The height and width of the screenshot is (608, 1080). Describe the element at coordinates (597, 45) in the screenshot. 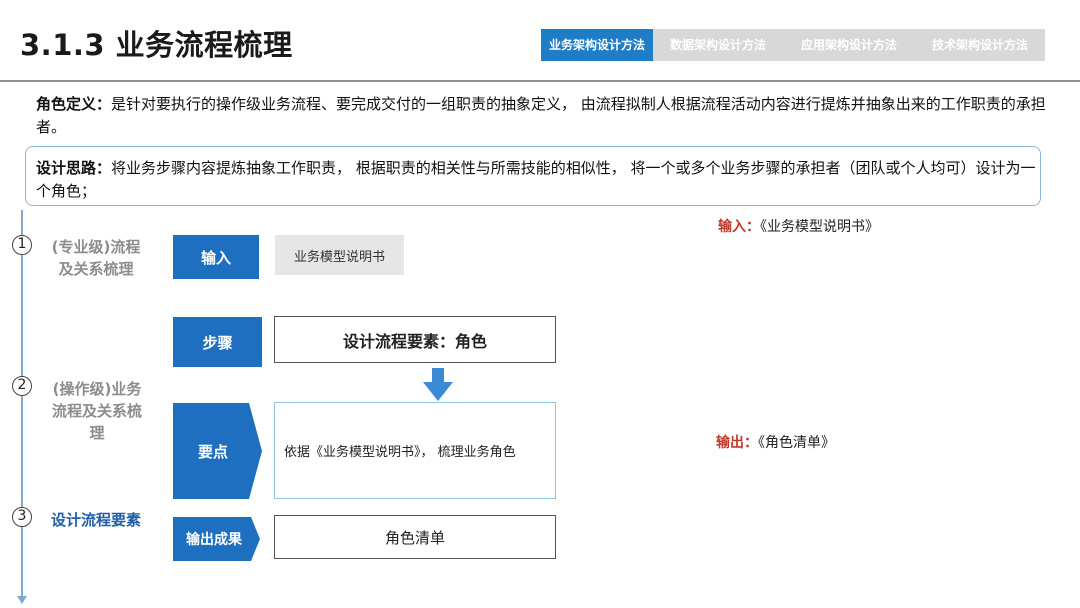

I see `tab-business-architecture: 业务架构设计方法` at that location.